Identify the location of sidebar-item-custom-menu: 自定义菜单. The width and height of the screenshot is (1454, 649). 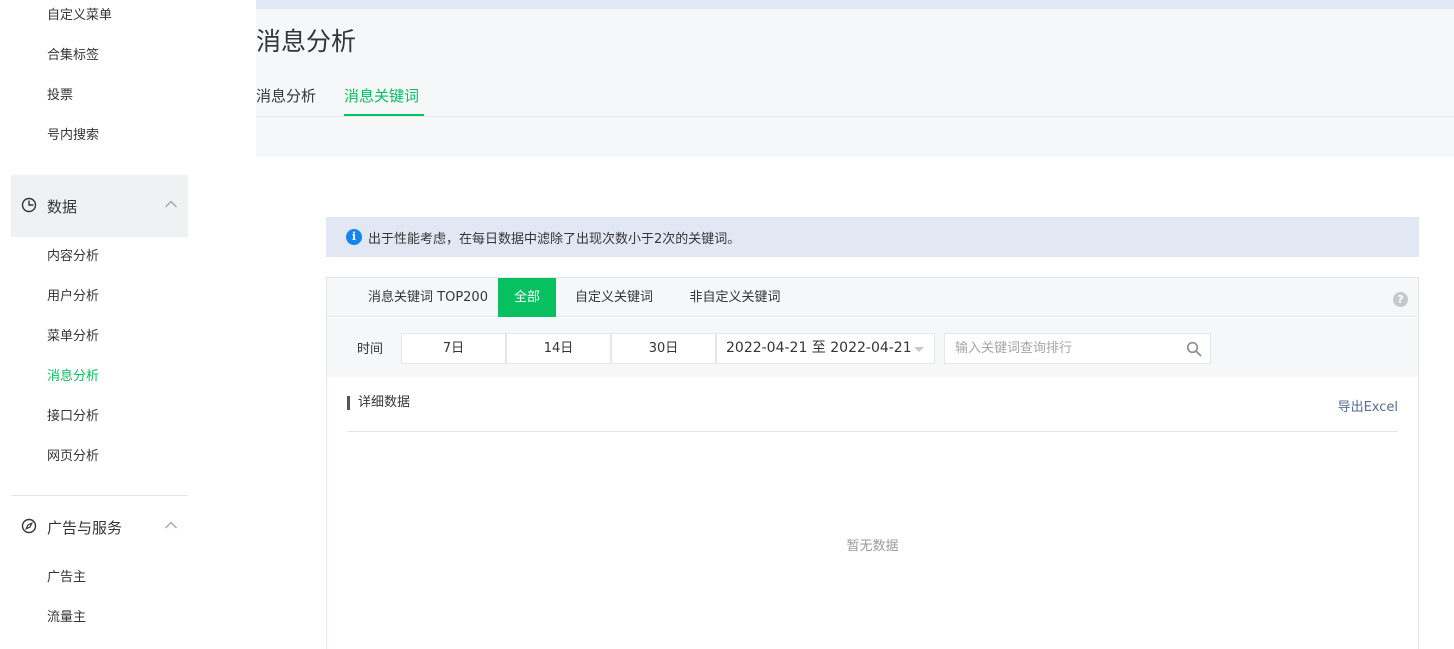
(79, 16).